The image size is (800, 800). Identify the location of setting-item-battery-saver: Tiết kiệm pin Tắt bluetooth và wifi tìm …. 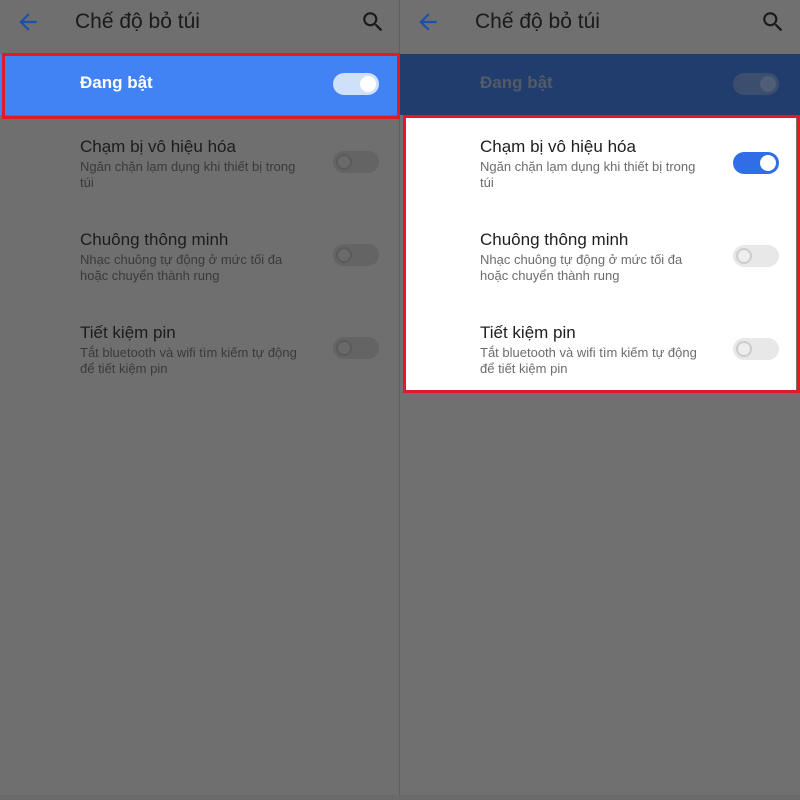
(200, 368).